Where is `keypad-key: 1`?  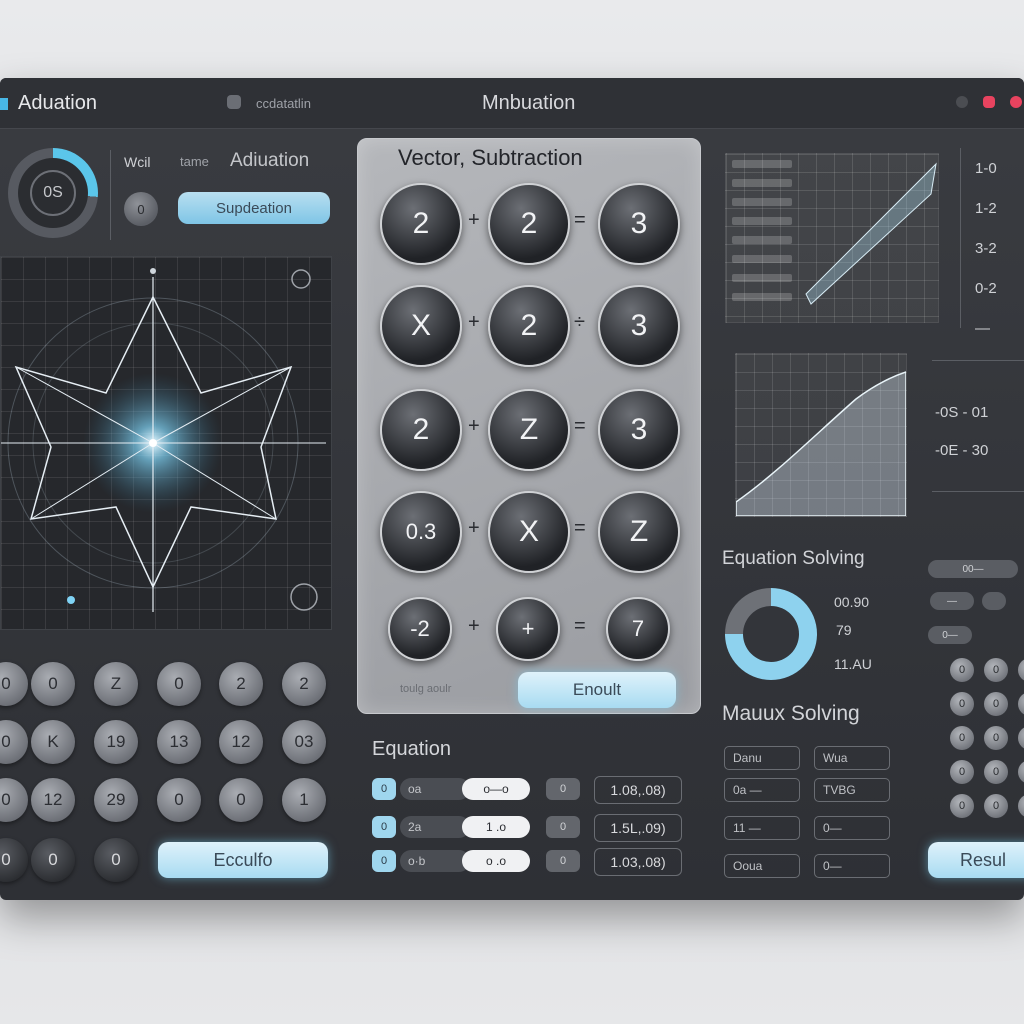 keypad-key: 1 is located at coordinates (304, 800).